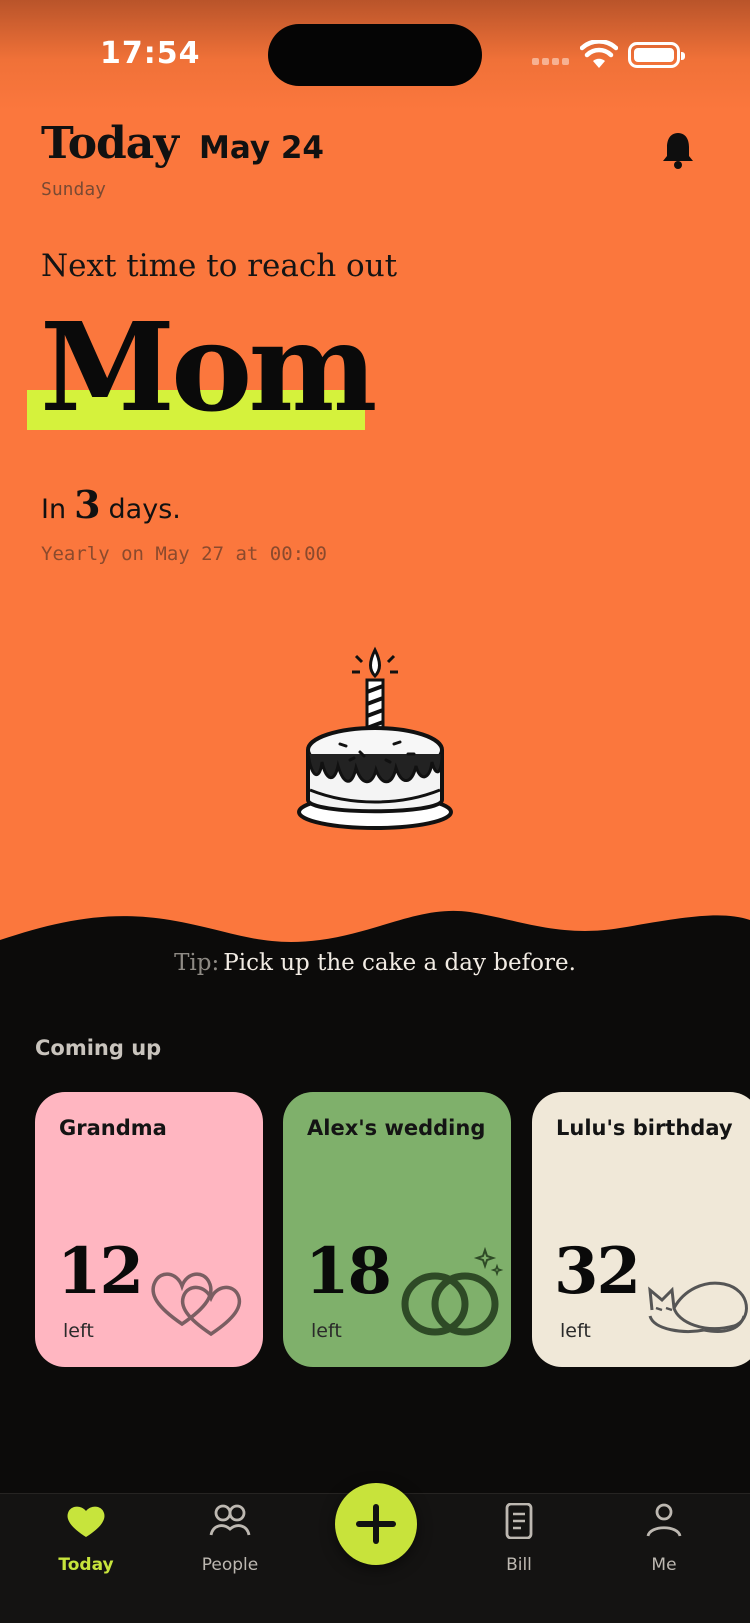 This screenshot has width=750, height=1623. I want to click on tab-label: Today, so click(86, 1565).